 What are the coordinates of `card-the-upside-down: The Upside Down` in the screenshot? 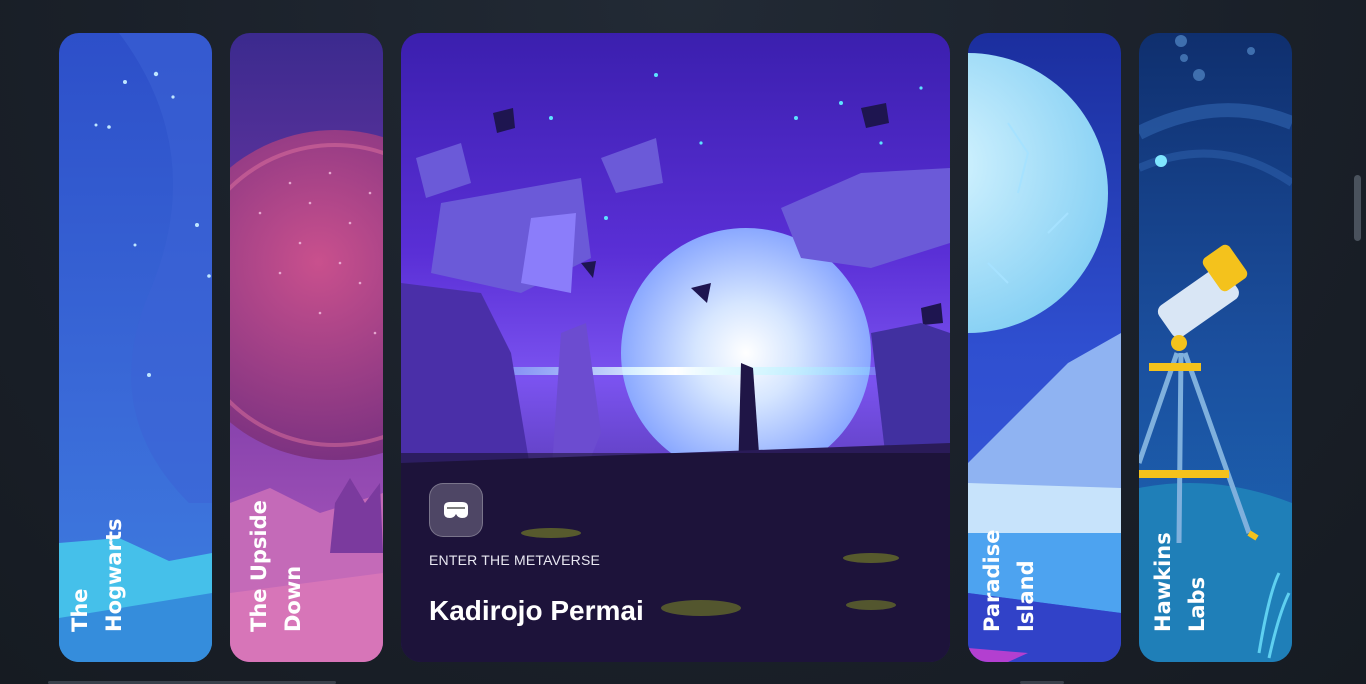 It's located at (306, 347).